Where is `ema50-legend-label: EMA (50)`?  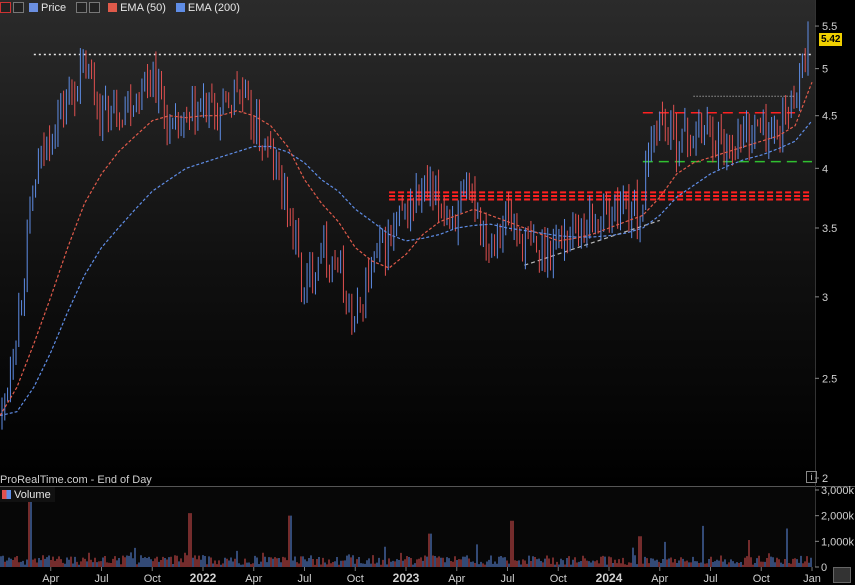
ema50-legend-label: EMA (50) is located at coordinates (143, 7).